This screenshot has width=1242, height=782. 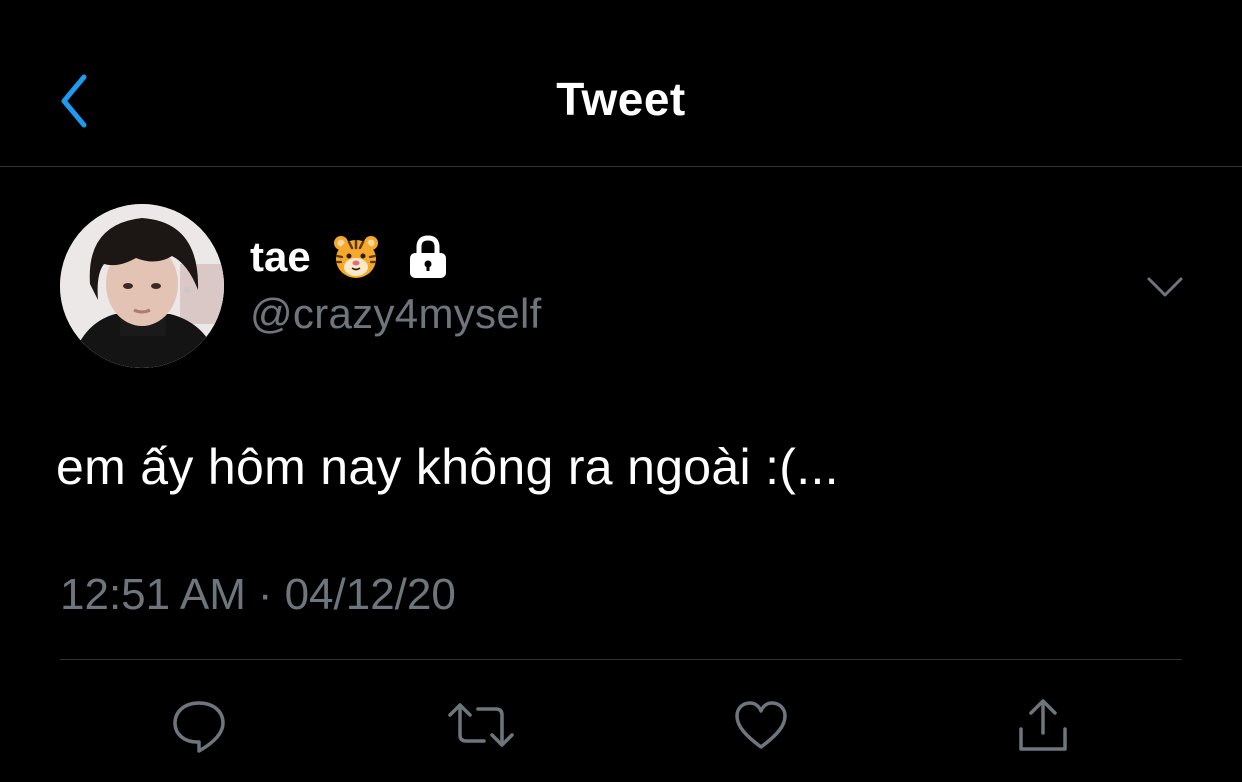 I want to click on heart-icon, so click(x=761, y=725).